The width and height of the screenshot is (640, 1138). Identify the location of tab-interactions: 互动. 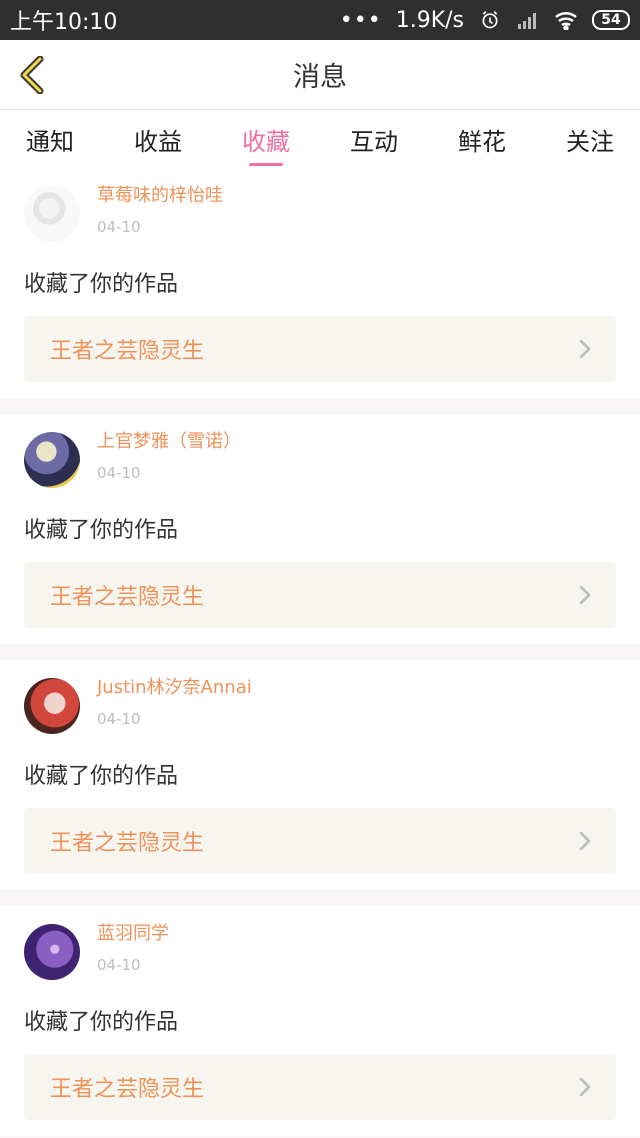
(374, 139).